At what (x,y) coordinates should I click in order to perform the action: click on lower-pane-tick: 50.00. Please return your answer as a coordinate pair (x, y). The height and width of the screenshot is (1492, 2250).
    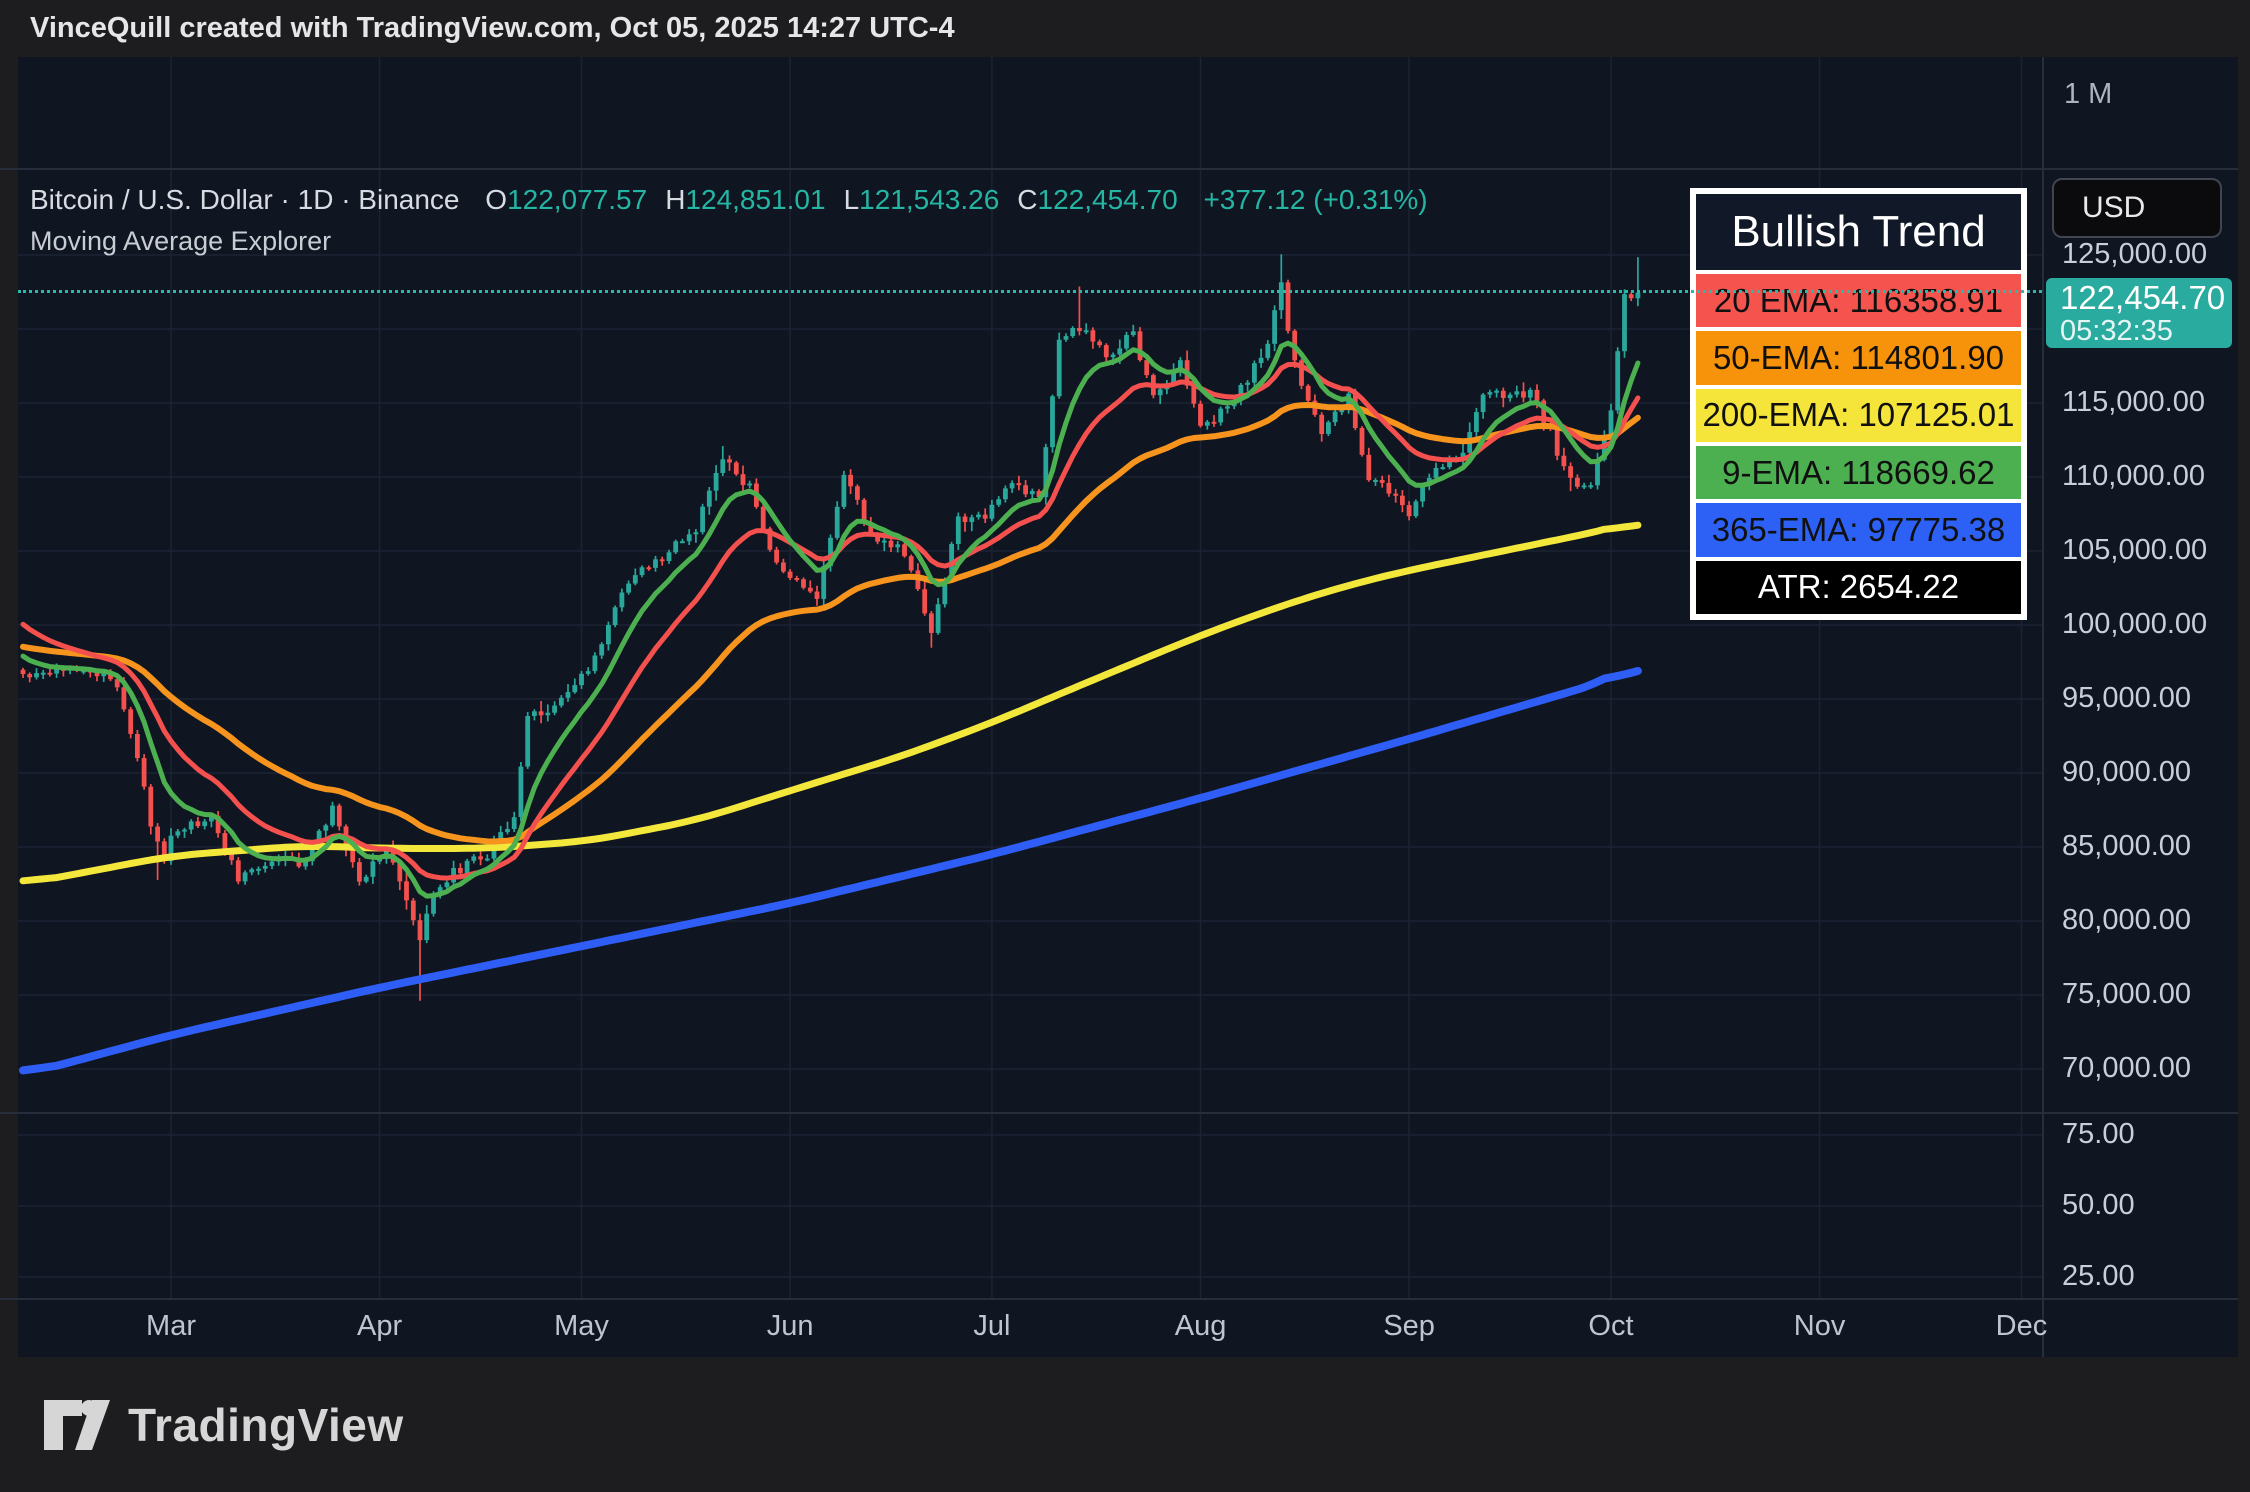
    Looking at the image, I should click on (2098, 1205).